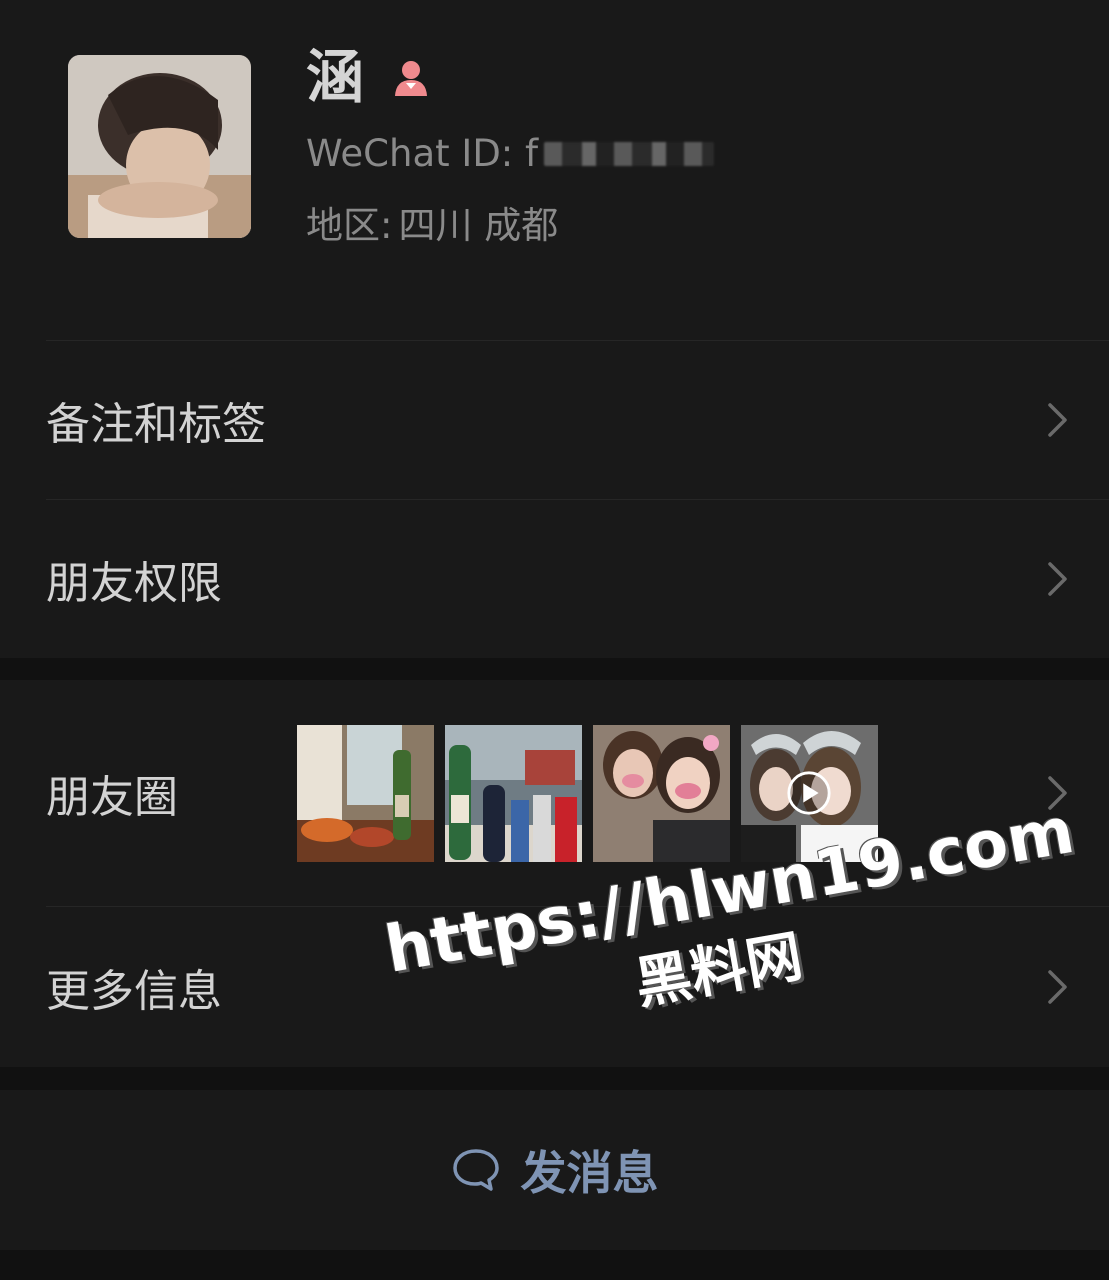 The image size is (1109, 1280). What do you see at coordinates (411, 78) in the screenshot?
I see `female-icon` at bounding box center [411, 78].